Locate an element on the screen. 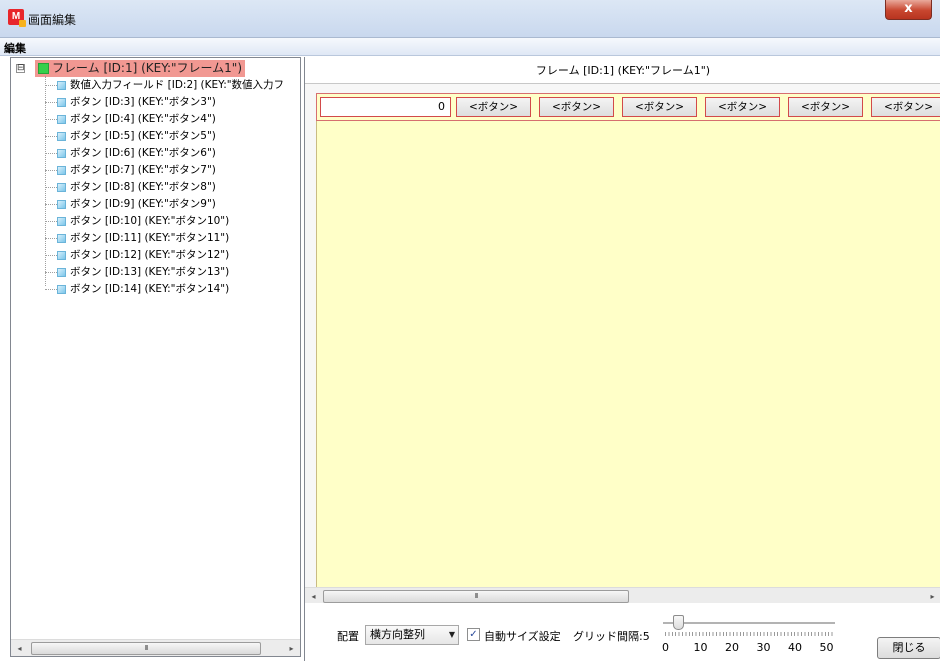 The width and height of the screenshot is (940, 661). canvas-horizontal-scrollbar: ◂ III ▸ is located at coordinates (622, 595).